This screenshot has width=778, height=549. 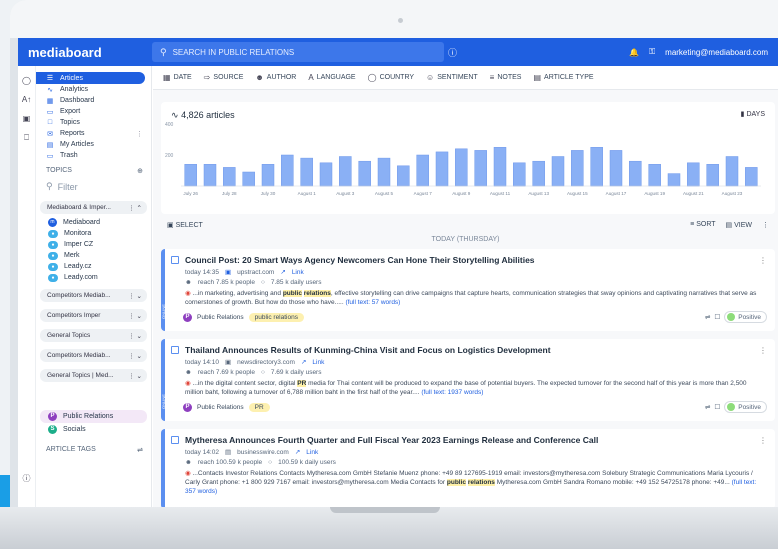 What do you see at coordinates (93, 429) in the screenshot?
I see `tag-socials: S Socials` at bounding box center [93, 429].